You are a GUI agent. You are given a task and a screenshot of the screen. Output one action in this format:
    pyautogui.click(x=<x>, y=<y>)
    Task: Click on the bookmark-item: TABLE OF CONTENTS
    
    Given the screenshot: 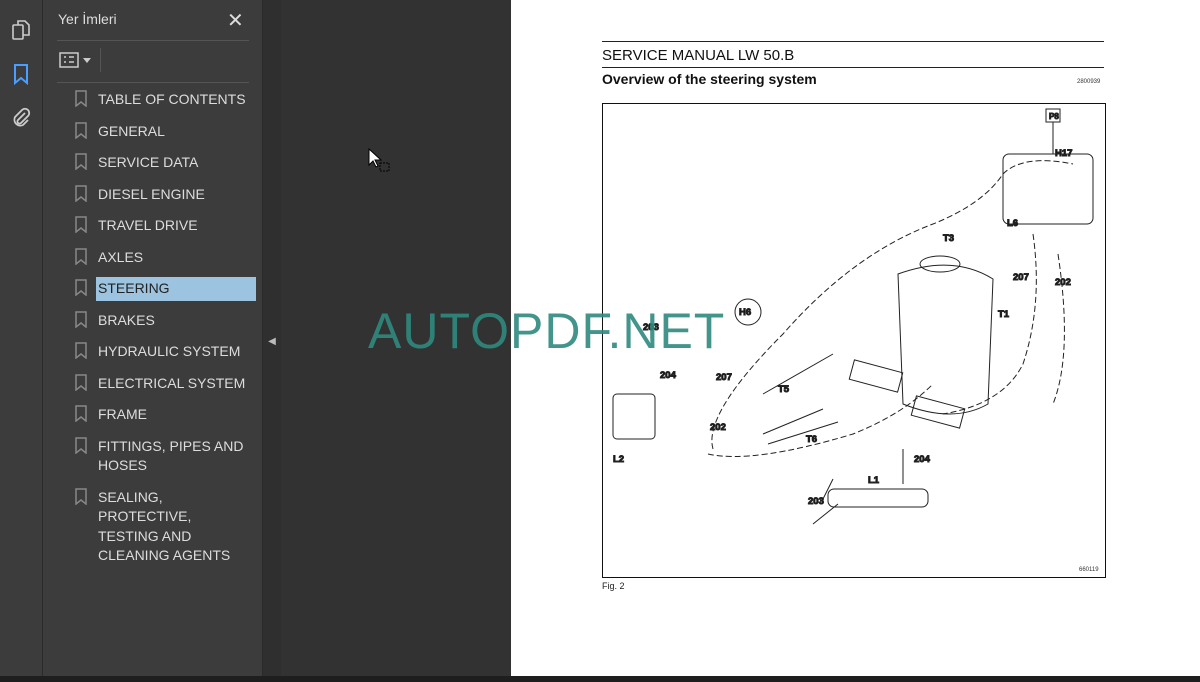 What is the action you would take?
    pyautogui.click(x=153, y=100)
    